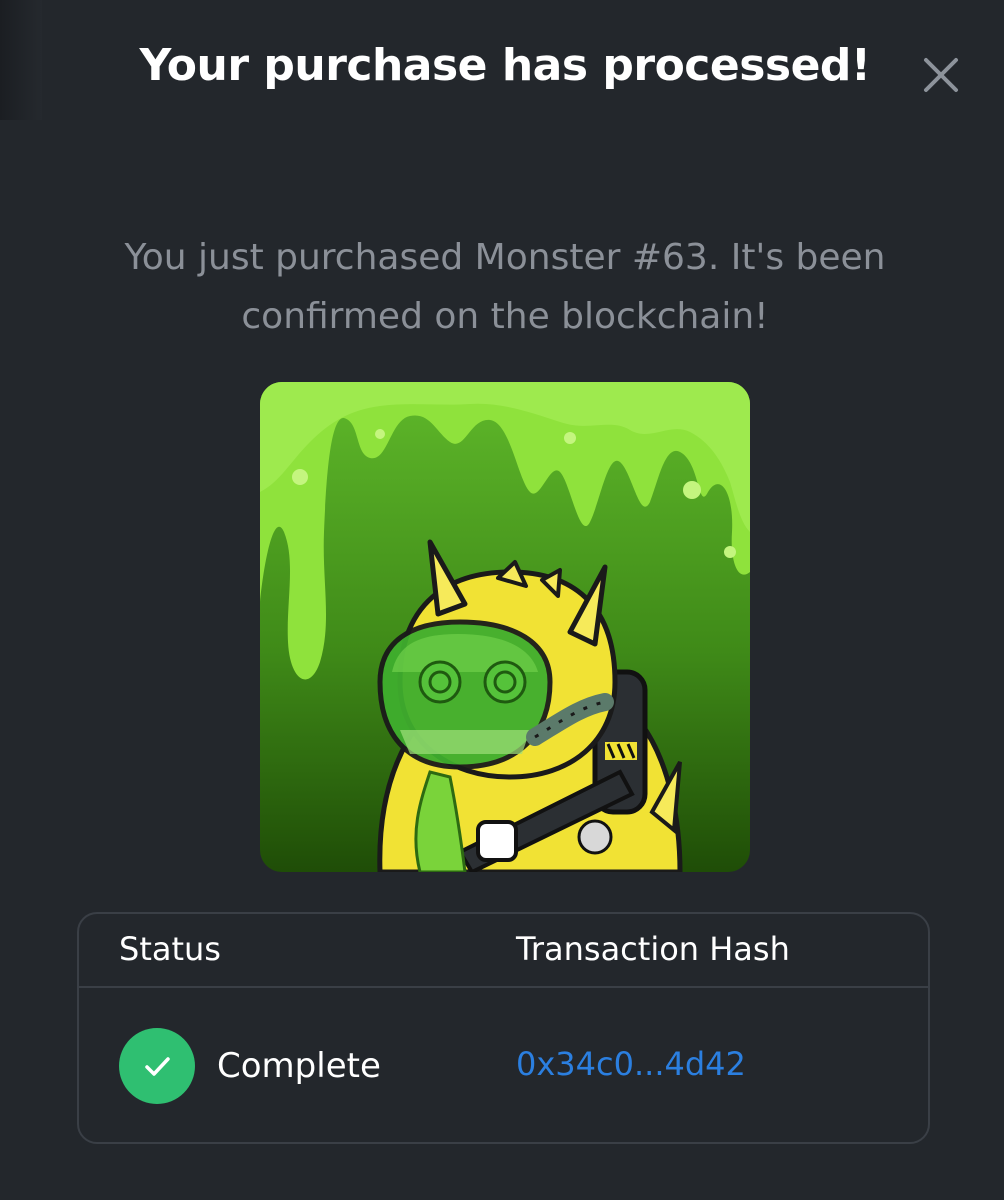 Image resolution: width=1004 pixels, height=1200 pixels. What do you see at coordinates (505, 65) in the screenshot?
I see `modal-title: Your purchase has processed!` at bounding box center [505, 65].